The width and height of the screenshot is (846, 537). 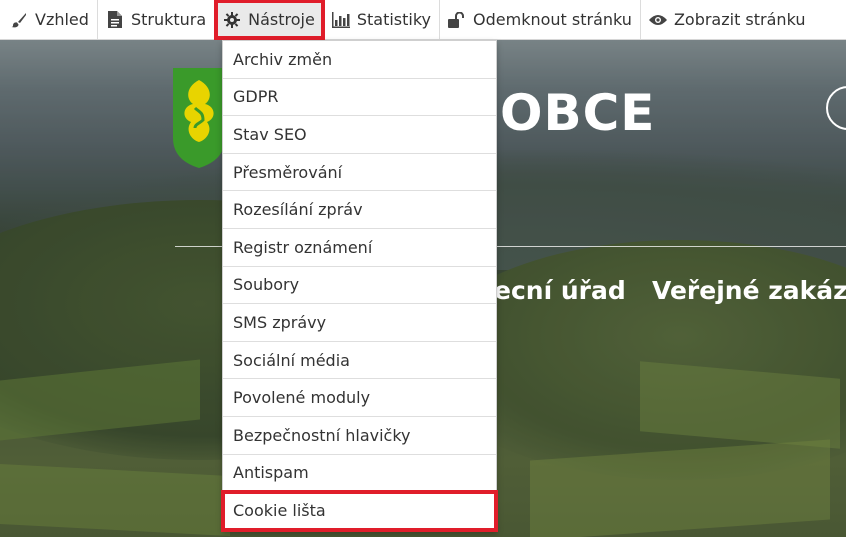 I want to click on menu-item-rozesilani-zprav: Rozesílání zpráv, so click(x=359, y=210).